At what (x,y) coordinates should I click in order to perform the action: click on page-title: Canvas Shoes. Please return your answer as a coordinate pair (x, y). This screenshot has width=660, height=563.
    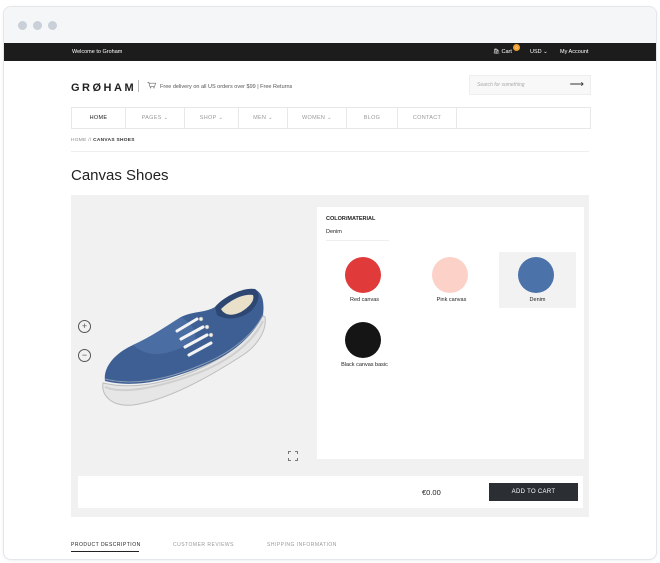
    Looking at the image, I should click on (120, 175).